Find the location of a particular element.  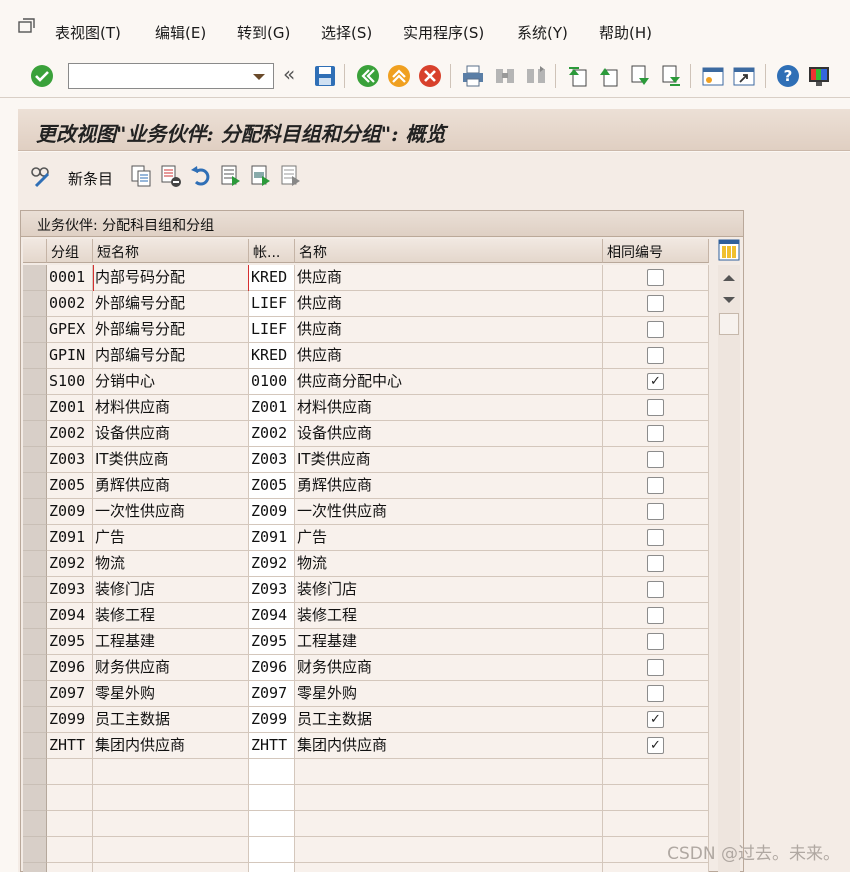

menu-system: 系统(Y) is located at coordinates (542, 32).